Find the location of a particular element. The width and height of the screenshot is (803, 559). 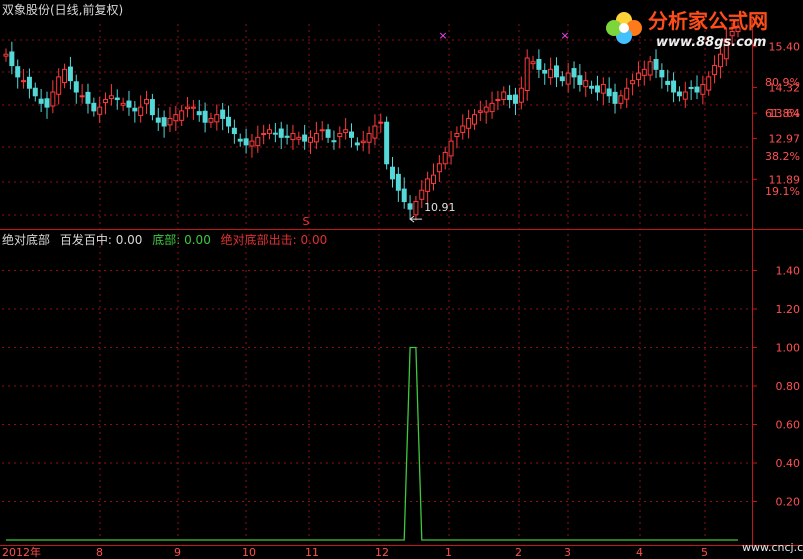

ind-tick-1: 1.20 is located at coordinates (788, 309).